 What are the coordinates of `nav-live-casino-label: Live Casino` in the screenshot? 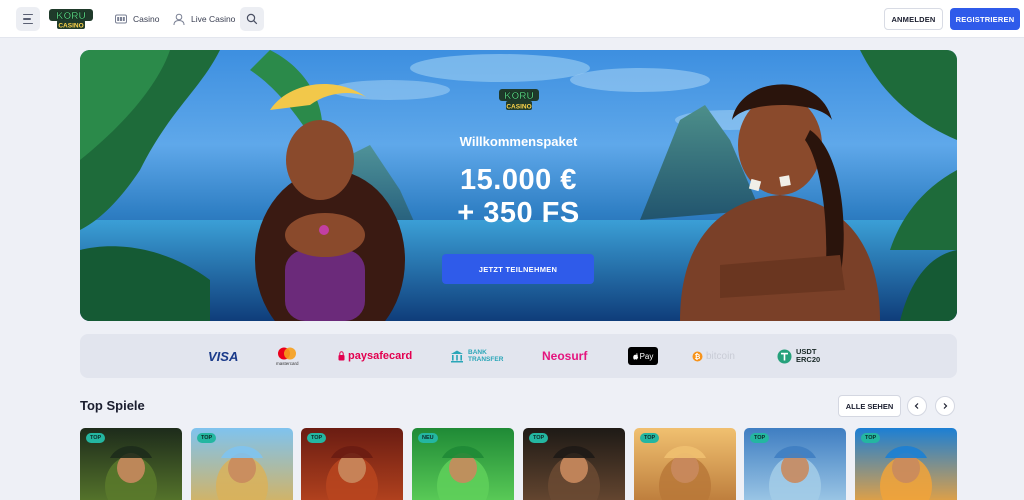 It's located at (213, 19).